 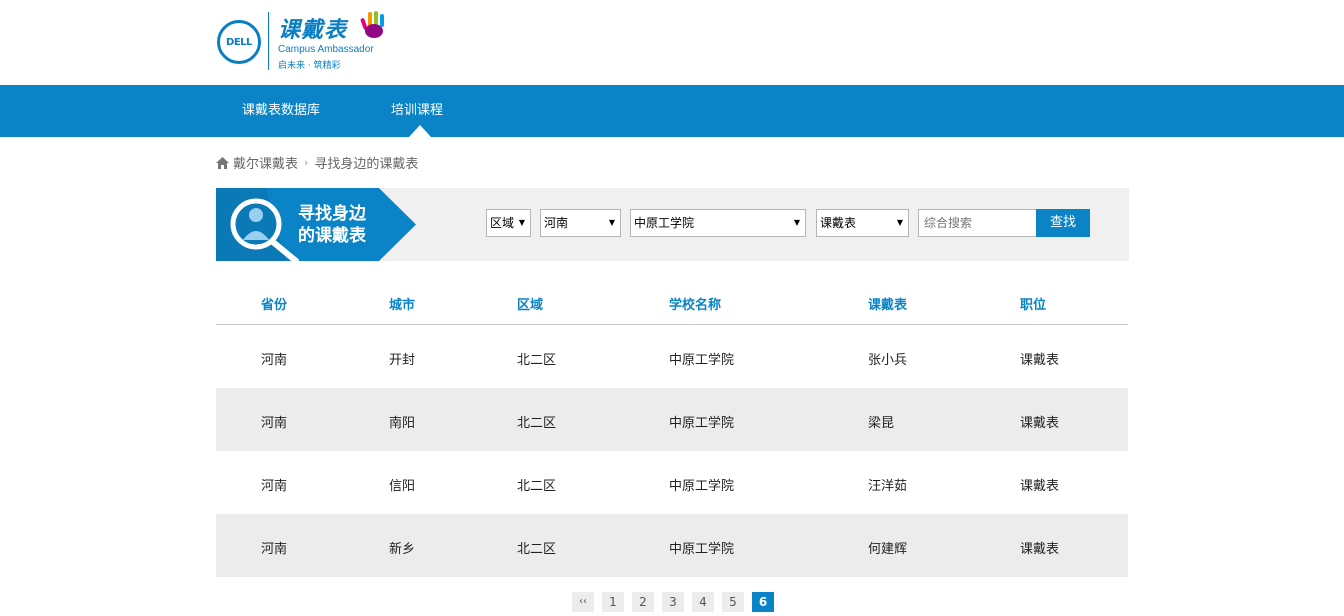 I want to click on brand-subtitle: Campus Ambassador, so click(x=326, y=49).